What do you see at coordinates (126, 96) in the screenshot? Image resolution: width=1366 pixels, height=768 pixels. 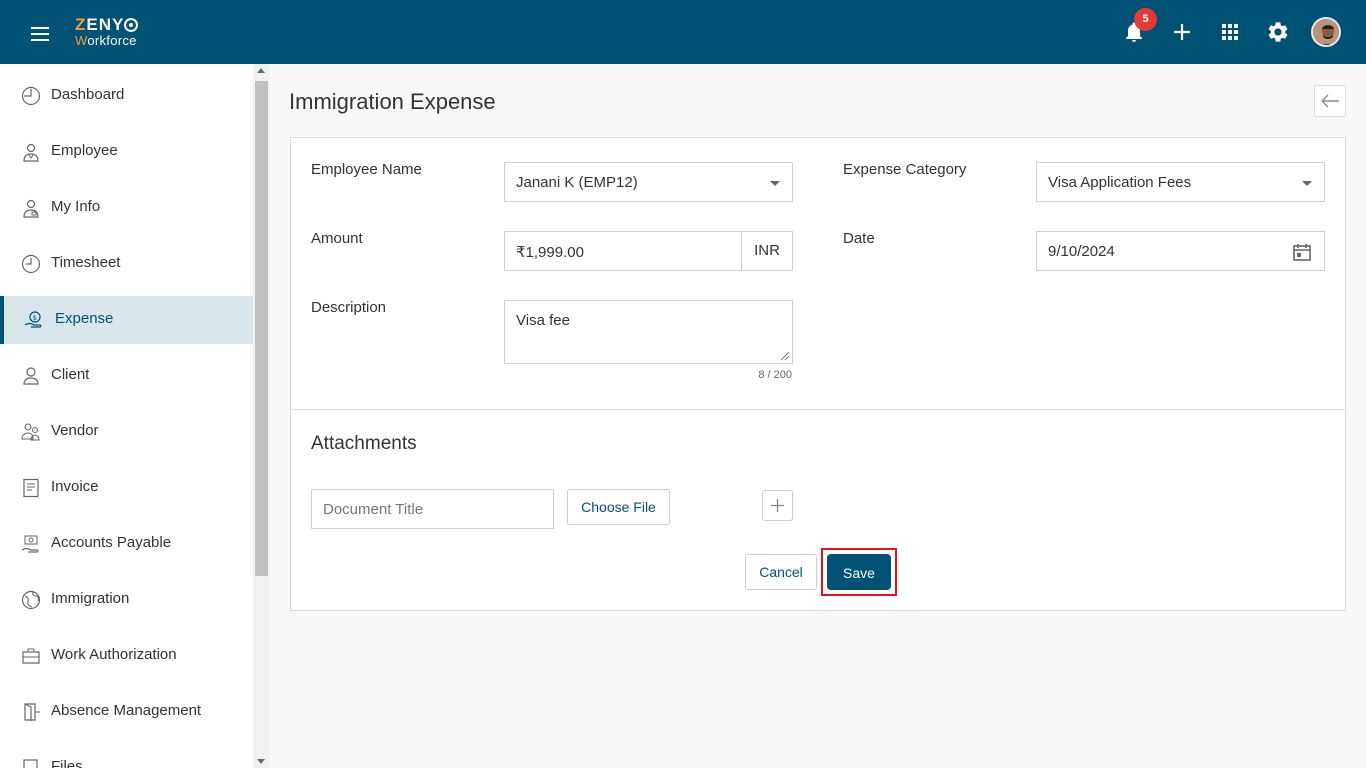 I see `sidebar-item-dashboard: Dashboard` at bounding box center [126, 96].